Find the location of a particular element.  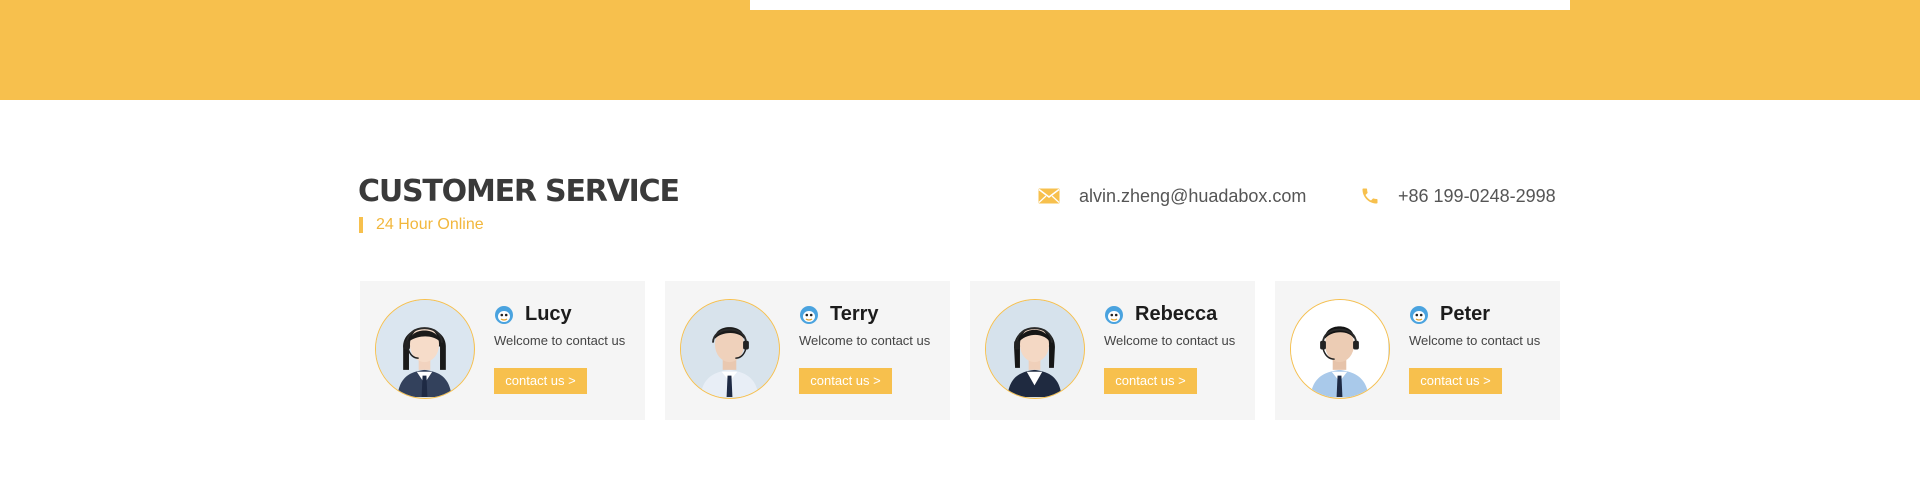

phone-contact-link: +86 199-0248-2998 is located at coordinates (1458, 196).